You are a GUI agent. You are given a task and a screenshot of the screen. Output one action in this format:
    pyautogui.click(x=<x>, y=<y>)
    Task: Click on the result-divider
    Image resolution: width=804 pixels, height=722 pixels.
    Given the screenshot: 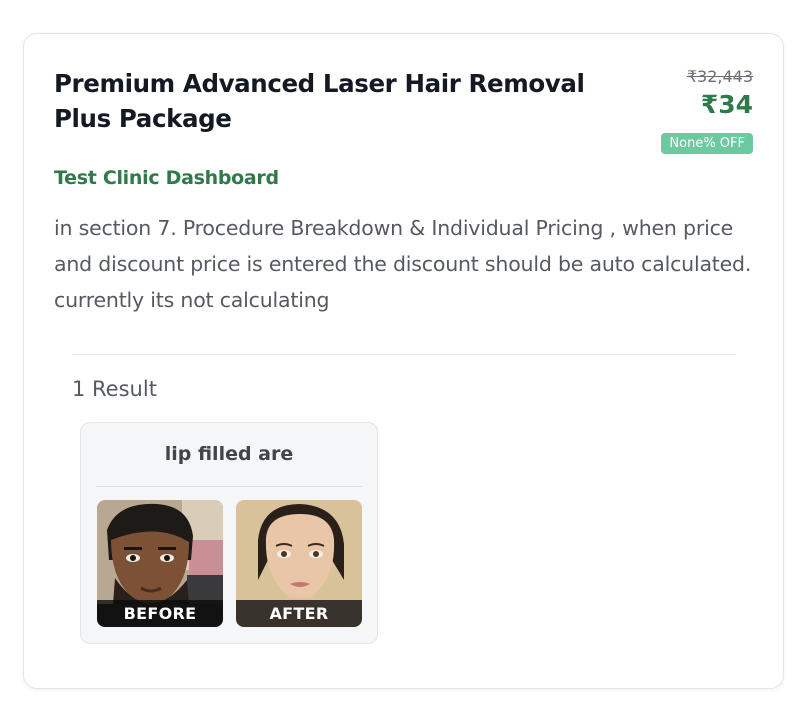 What is the action you would take?
    pyautogui.click(x=229, y=486)
    